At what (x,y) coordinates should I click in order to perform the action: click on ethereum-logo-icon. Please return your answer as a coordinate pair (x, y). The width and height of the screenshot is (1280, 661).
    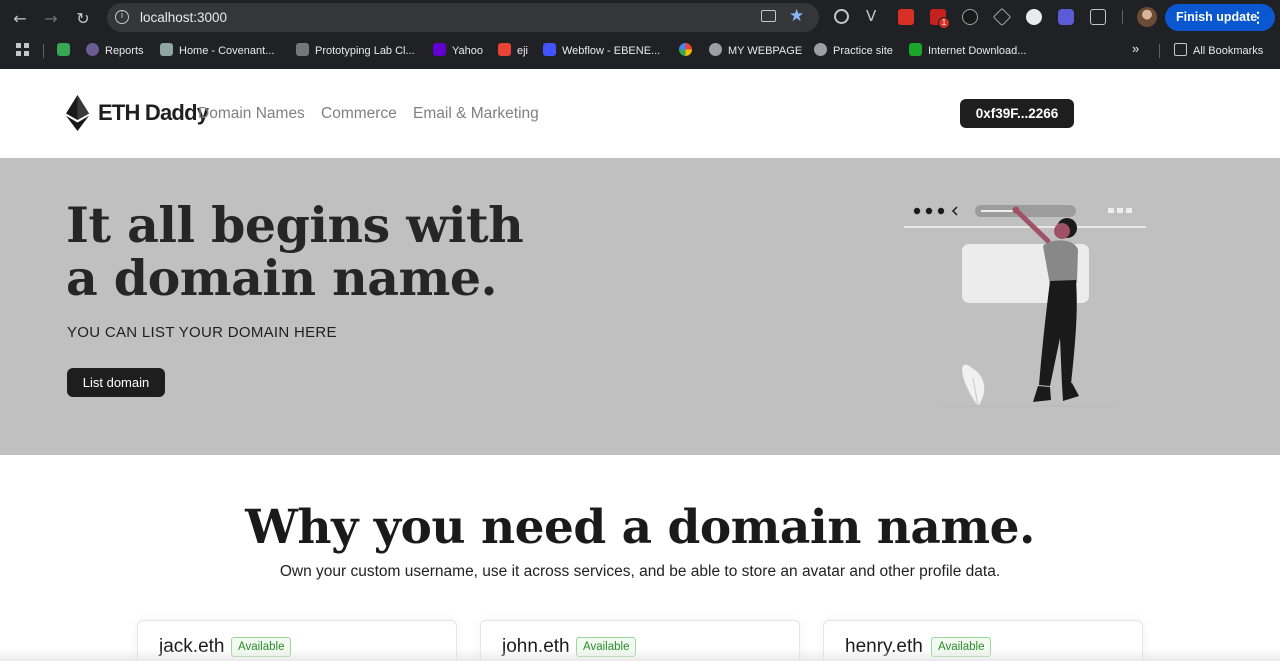
    Looking at the image, I should click on (77, 113).